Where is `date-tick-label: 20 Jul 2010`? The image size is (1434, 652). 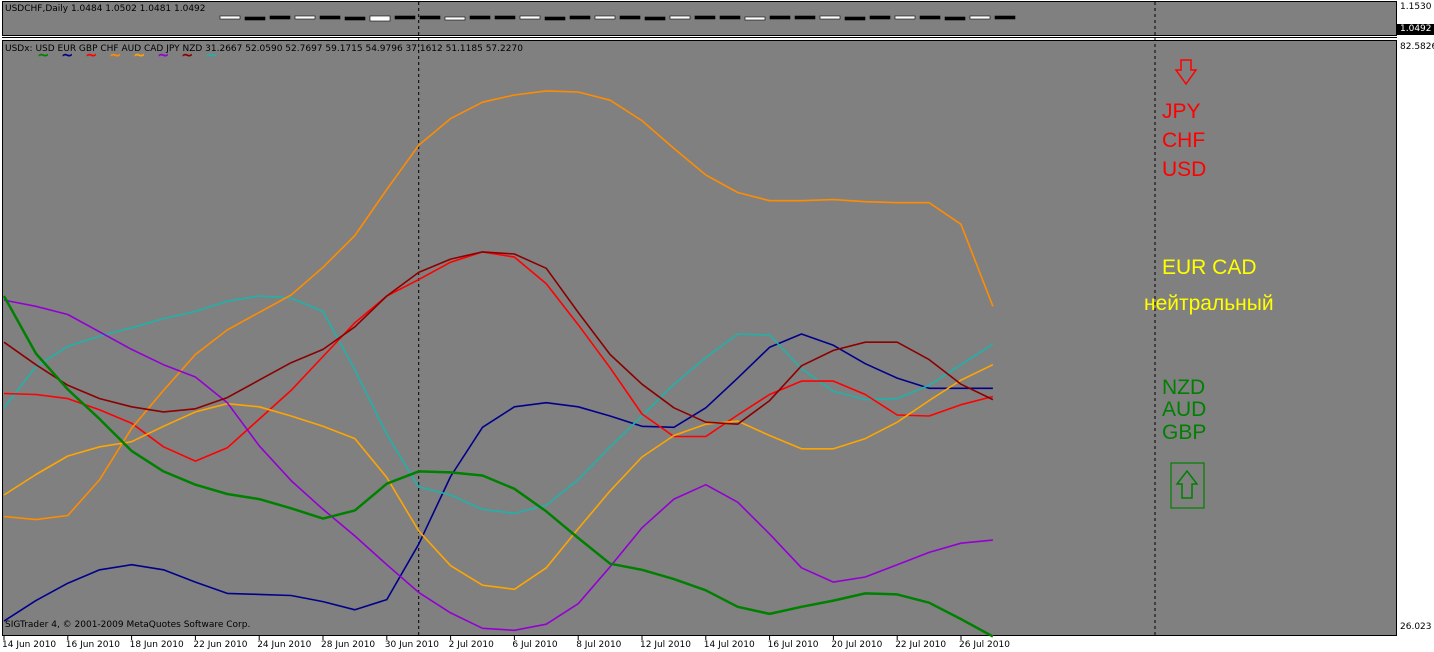
date-tick-label: 20 Jul 2010 is located at coordinates (857, 645).